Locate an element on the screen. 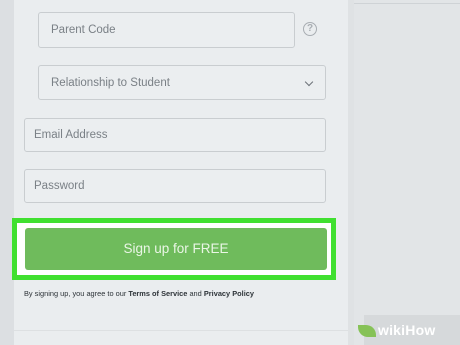 This screenshot has width=460, height=345. logo-how: How is located at coordinates (420, 330).